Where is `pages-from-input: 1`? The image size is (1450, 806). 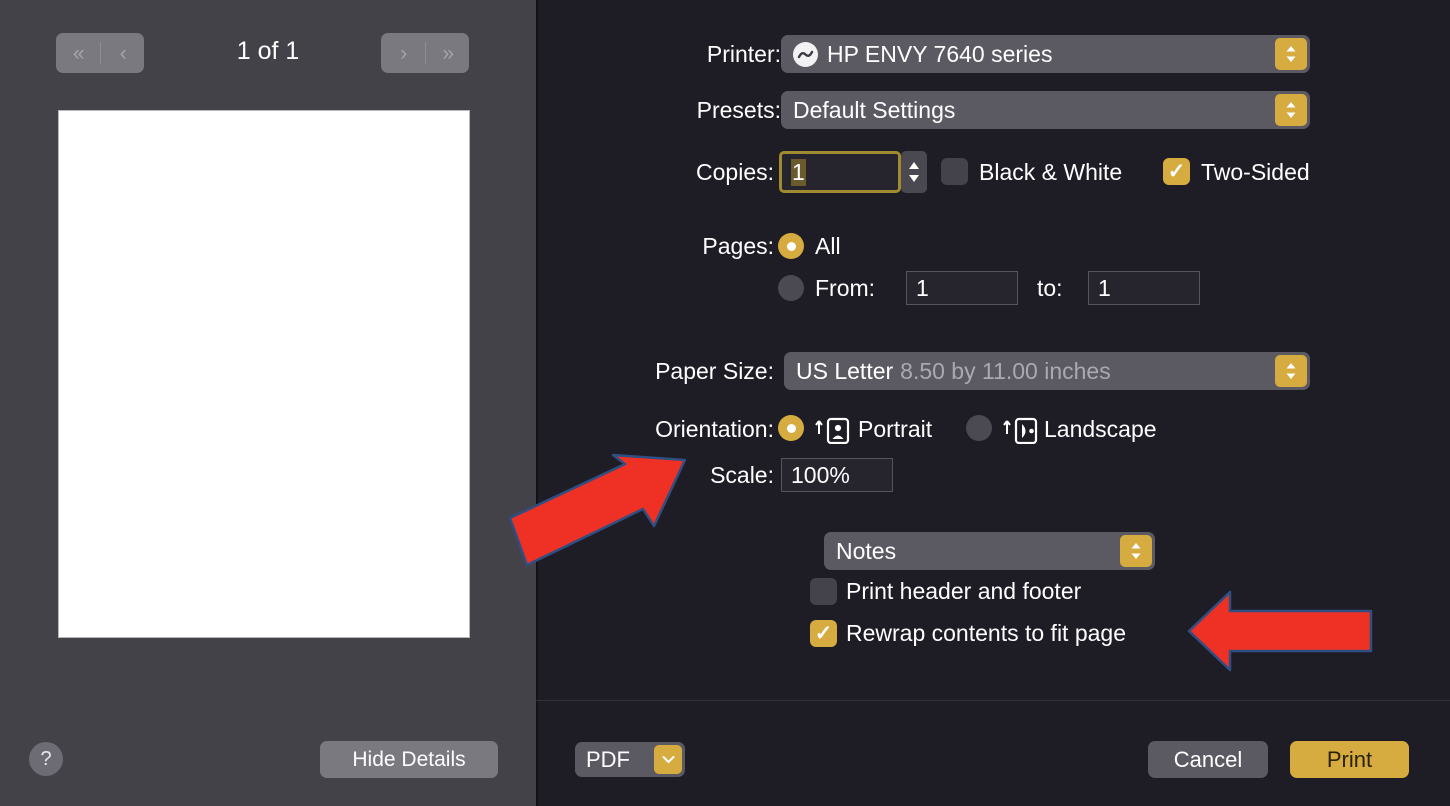
pages-from-input: 1 is located at coordinates (962, 288).